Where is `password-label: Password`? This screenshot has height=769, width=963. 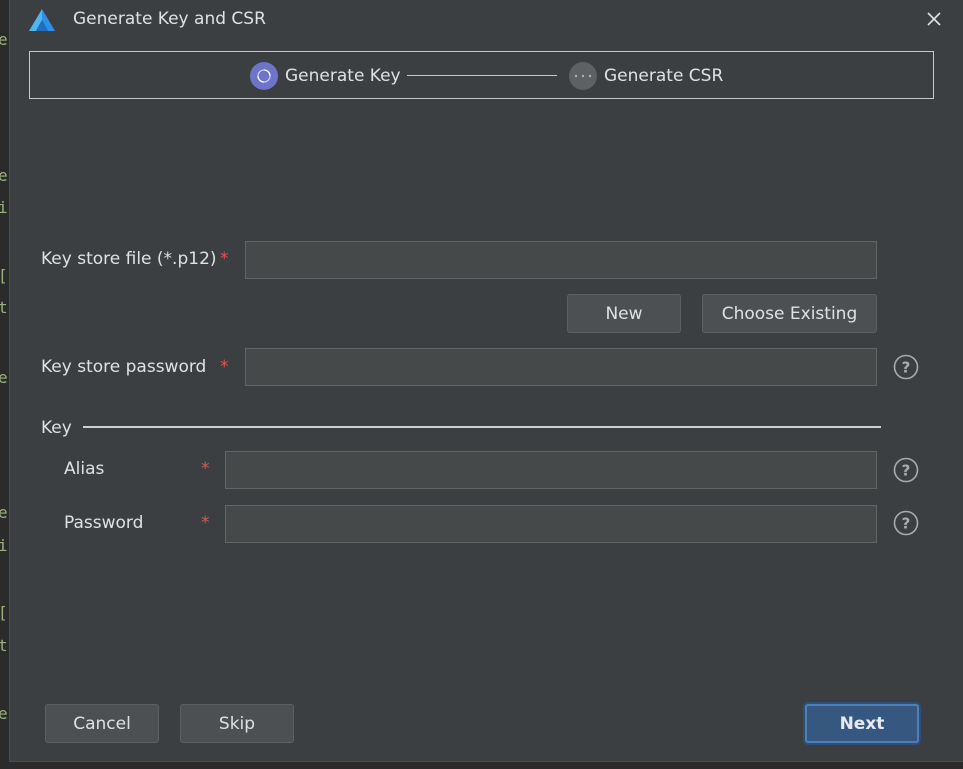 password-label: Password is located at coordinates (104, 523).